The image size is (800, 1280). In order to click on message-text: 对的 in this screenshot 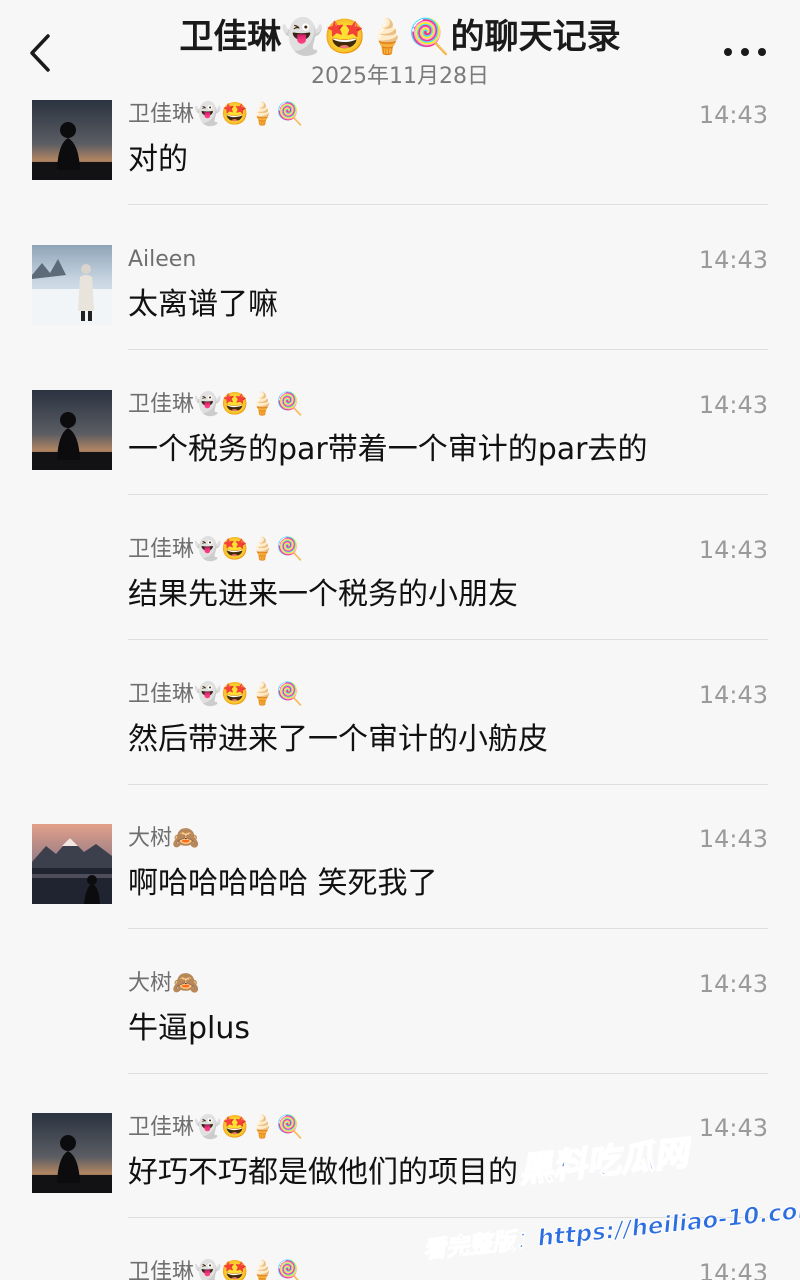, I will do `click(158, 159)`.